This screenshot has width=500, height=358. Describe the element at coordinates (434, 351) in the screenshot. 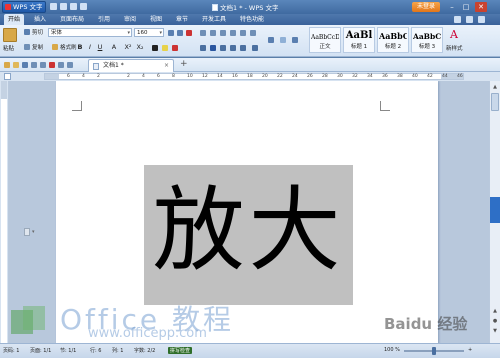

I see `zoom-slider-thumb` at that location.